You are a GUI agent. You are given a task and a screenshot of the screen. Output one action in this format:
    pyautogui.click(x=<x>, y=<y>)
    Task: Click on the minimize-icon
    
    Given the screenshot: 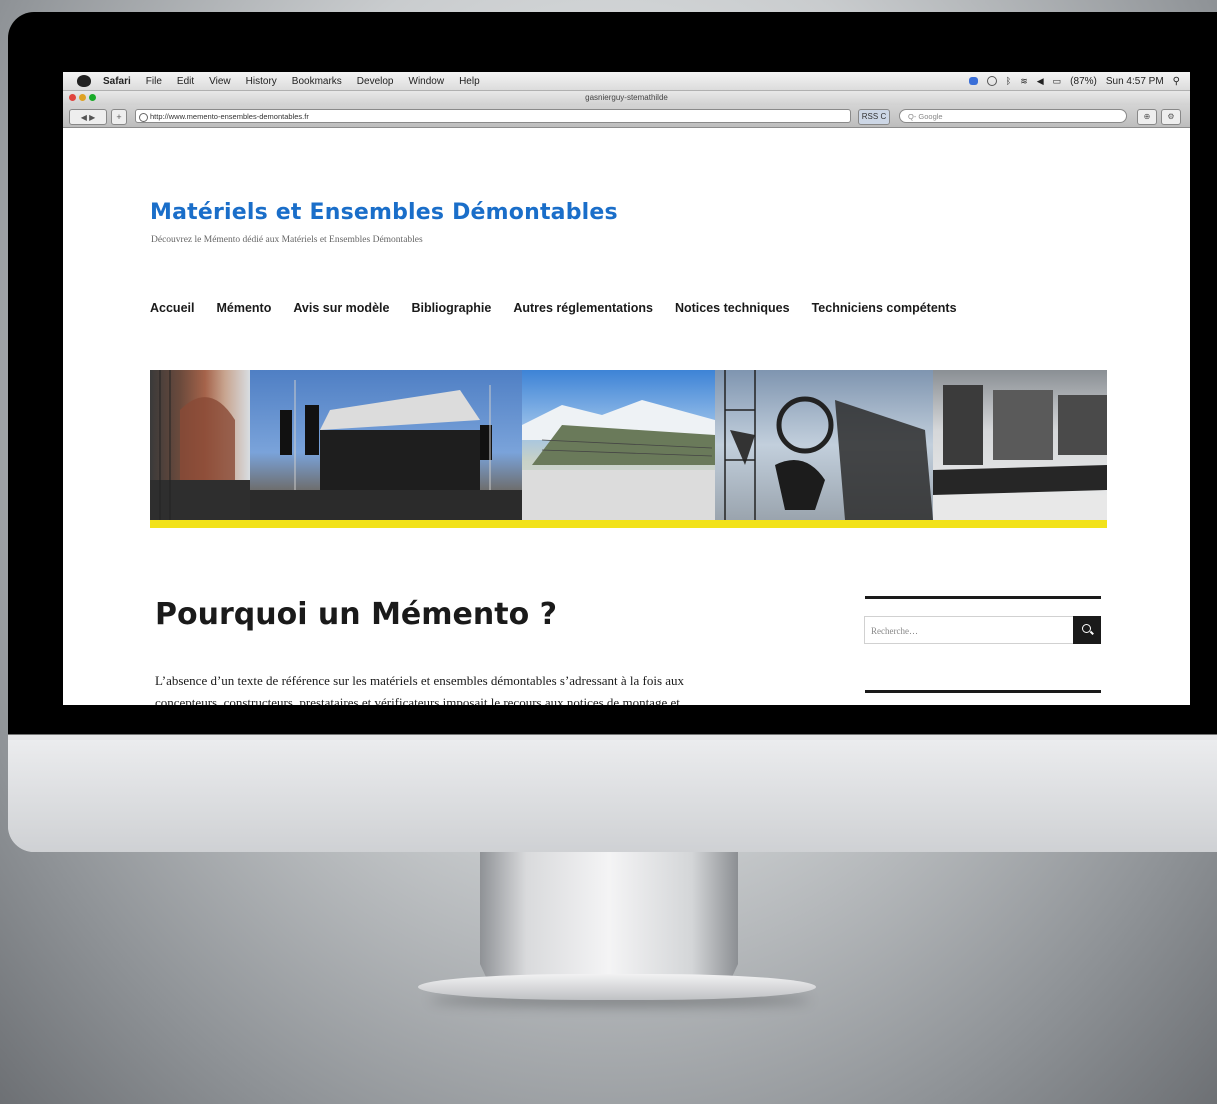 What is the action you would take?
    pyautogui.click(x=82, y=97)
    